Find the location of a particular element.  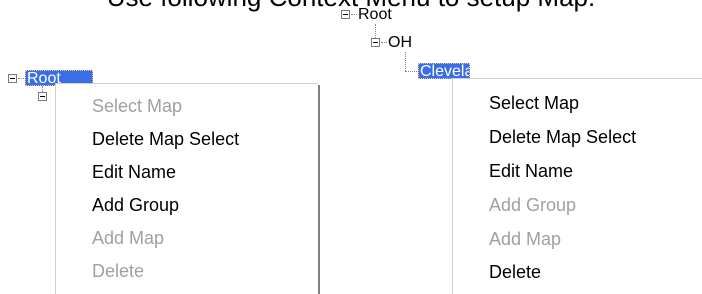

right-tree-selected-node: Cleveland is located at coordinates (444, 71).